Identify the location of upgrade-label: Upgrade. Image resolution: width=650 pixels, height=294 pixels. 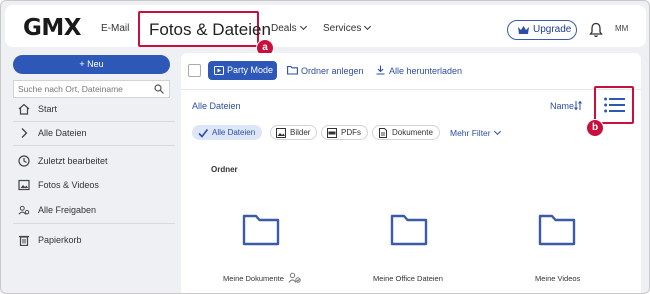
(552, 29).